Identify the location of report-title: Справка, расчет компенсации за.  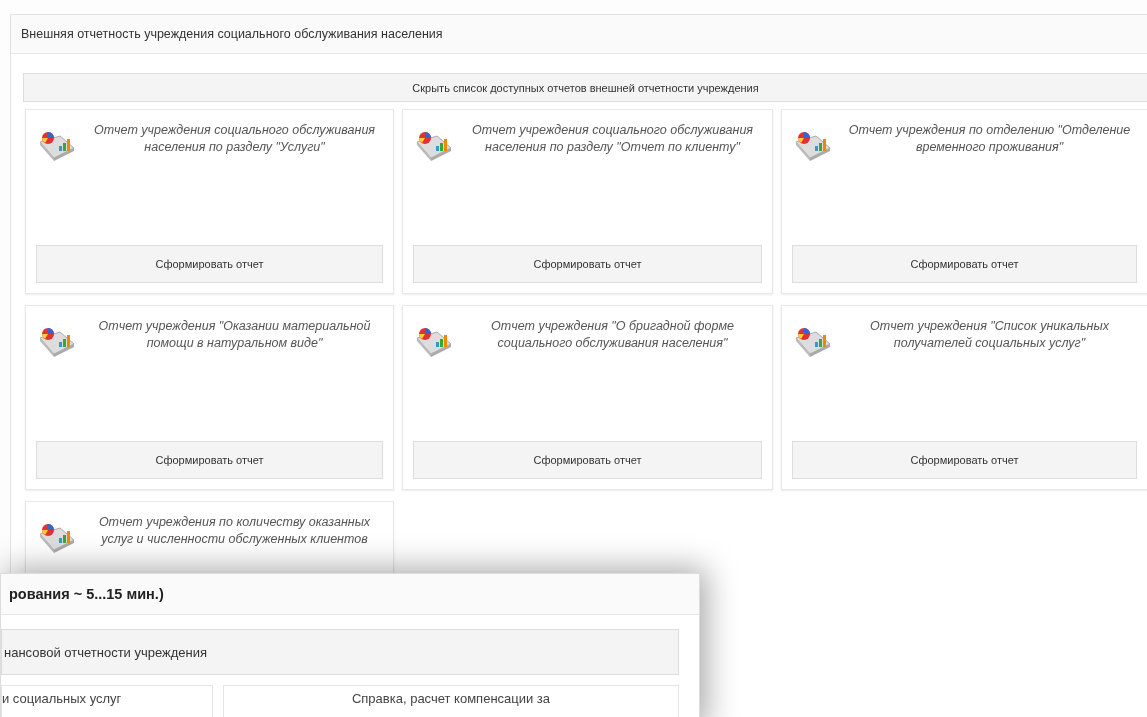
(451, 698).